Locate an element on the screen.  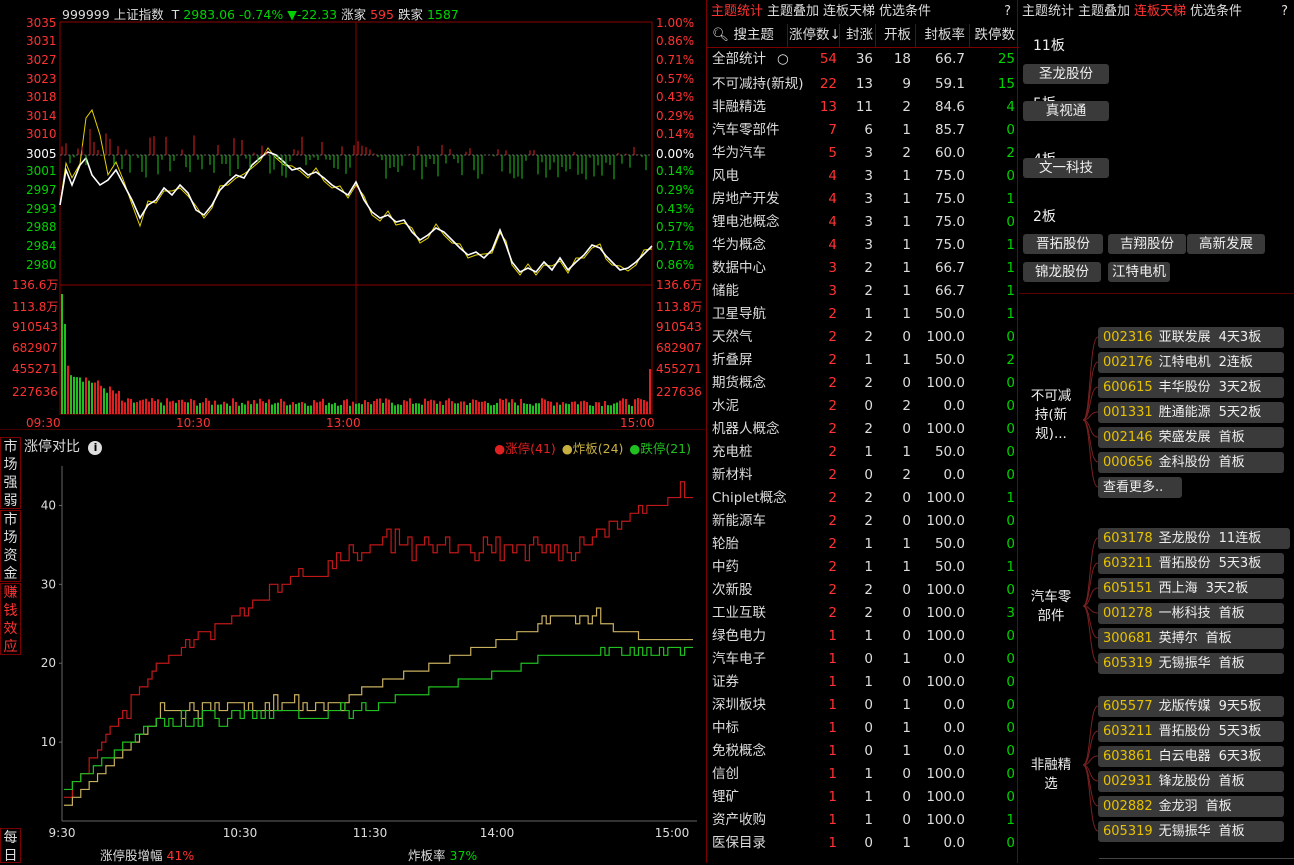
side-tab-1: 市场资金 is located at coordinates (10, 546).